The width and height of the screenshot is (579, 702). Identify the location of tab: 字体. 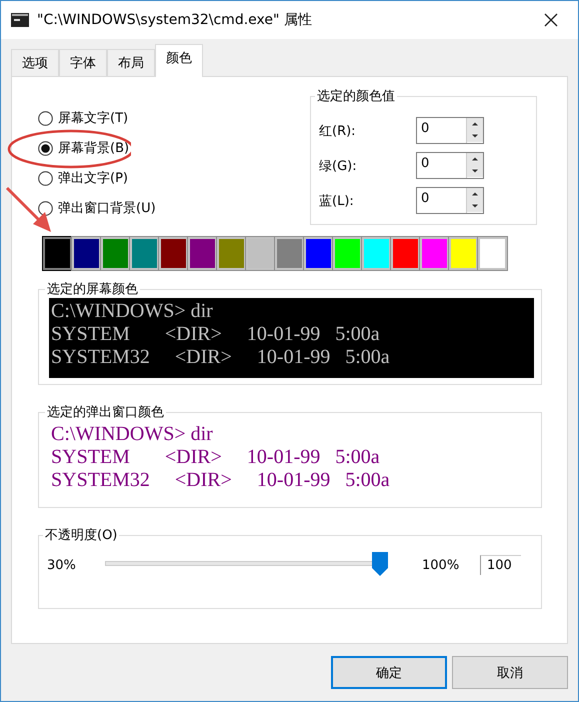
(83, 62).